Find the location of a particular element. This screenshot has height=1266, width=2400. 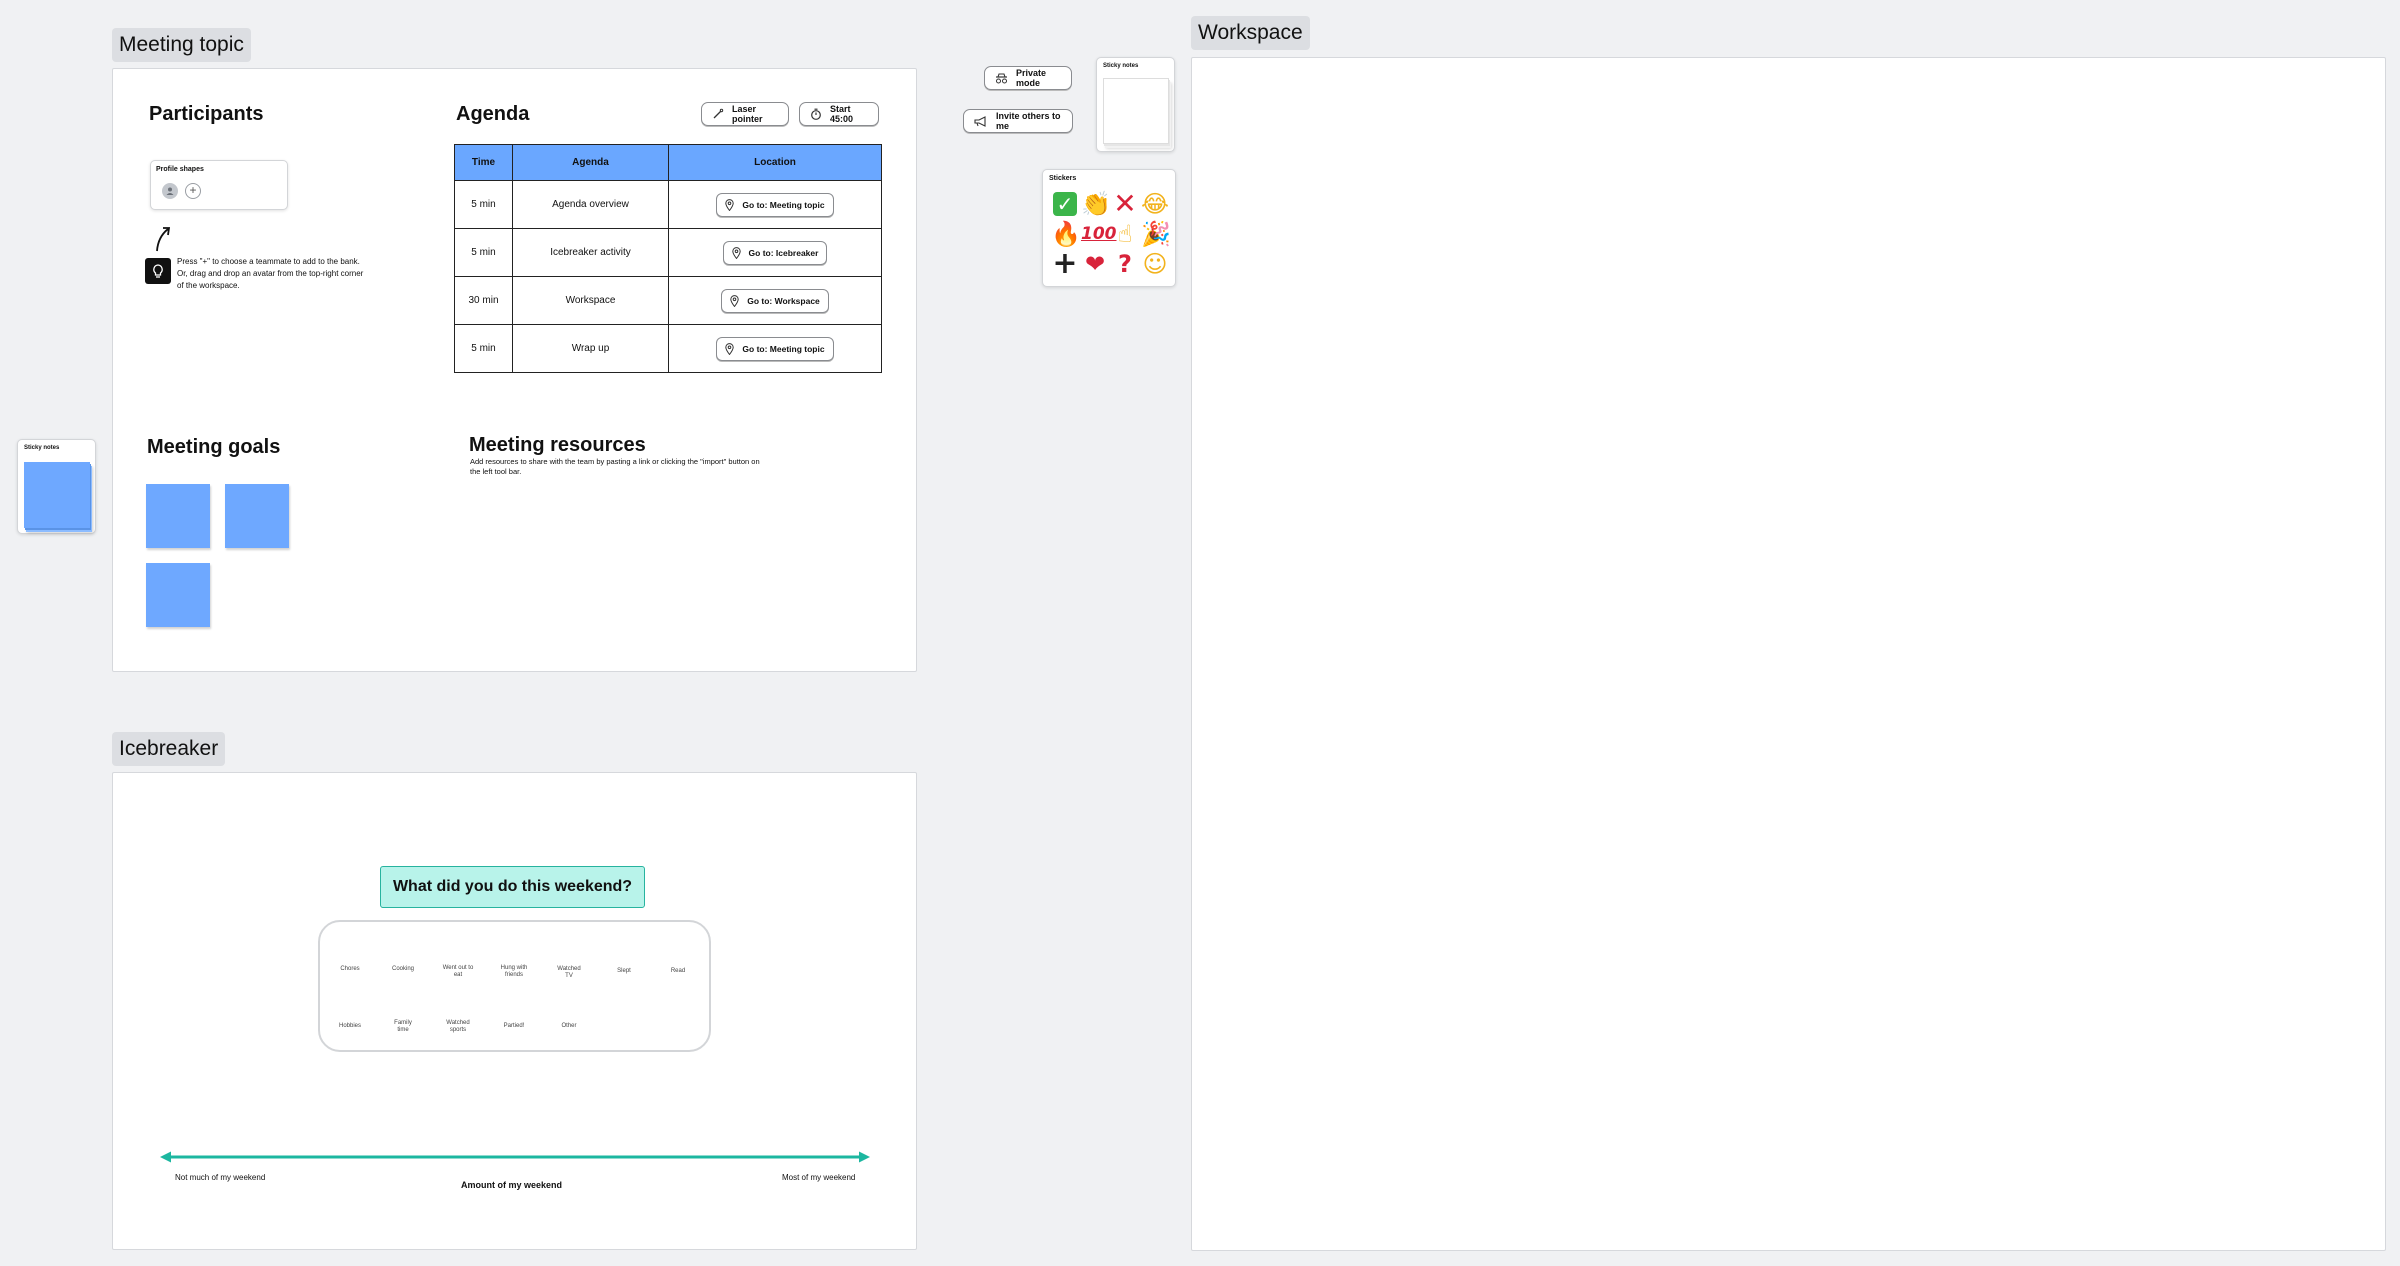

incognito-icon is located at coordinates (1001, 77).